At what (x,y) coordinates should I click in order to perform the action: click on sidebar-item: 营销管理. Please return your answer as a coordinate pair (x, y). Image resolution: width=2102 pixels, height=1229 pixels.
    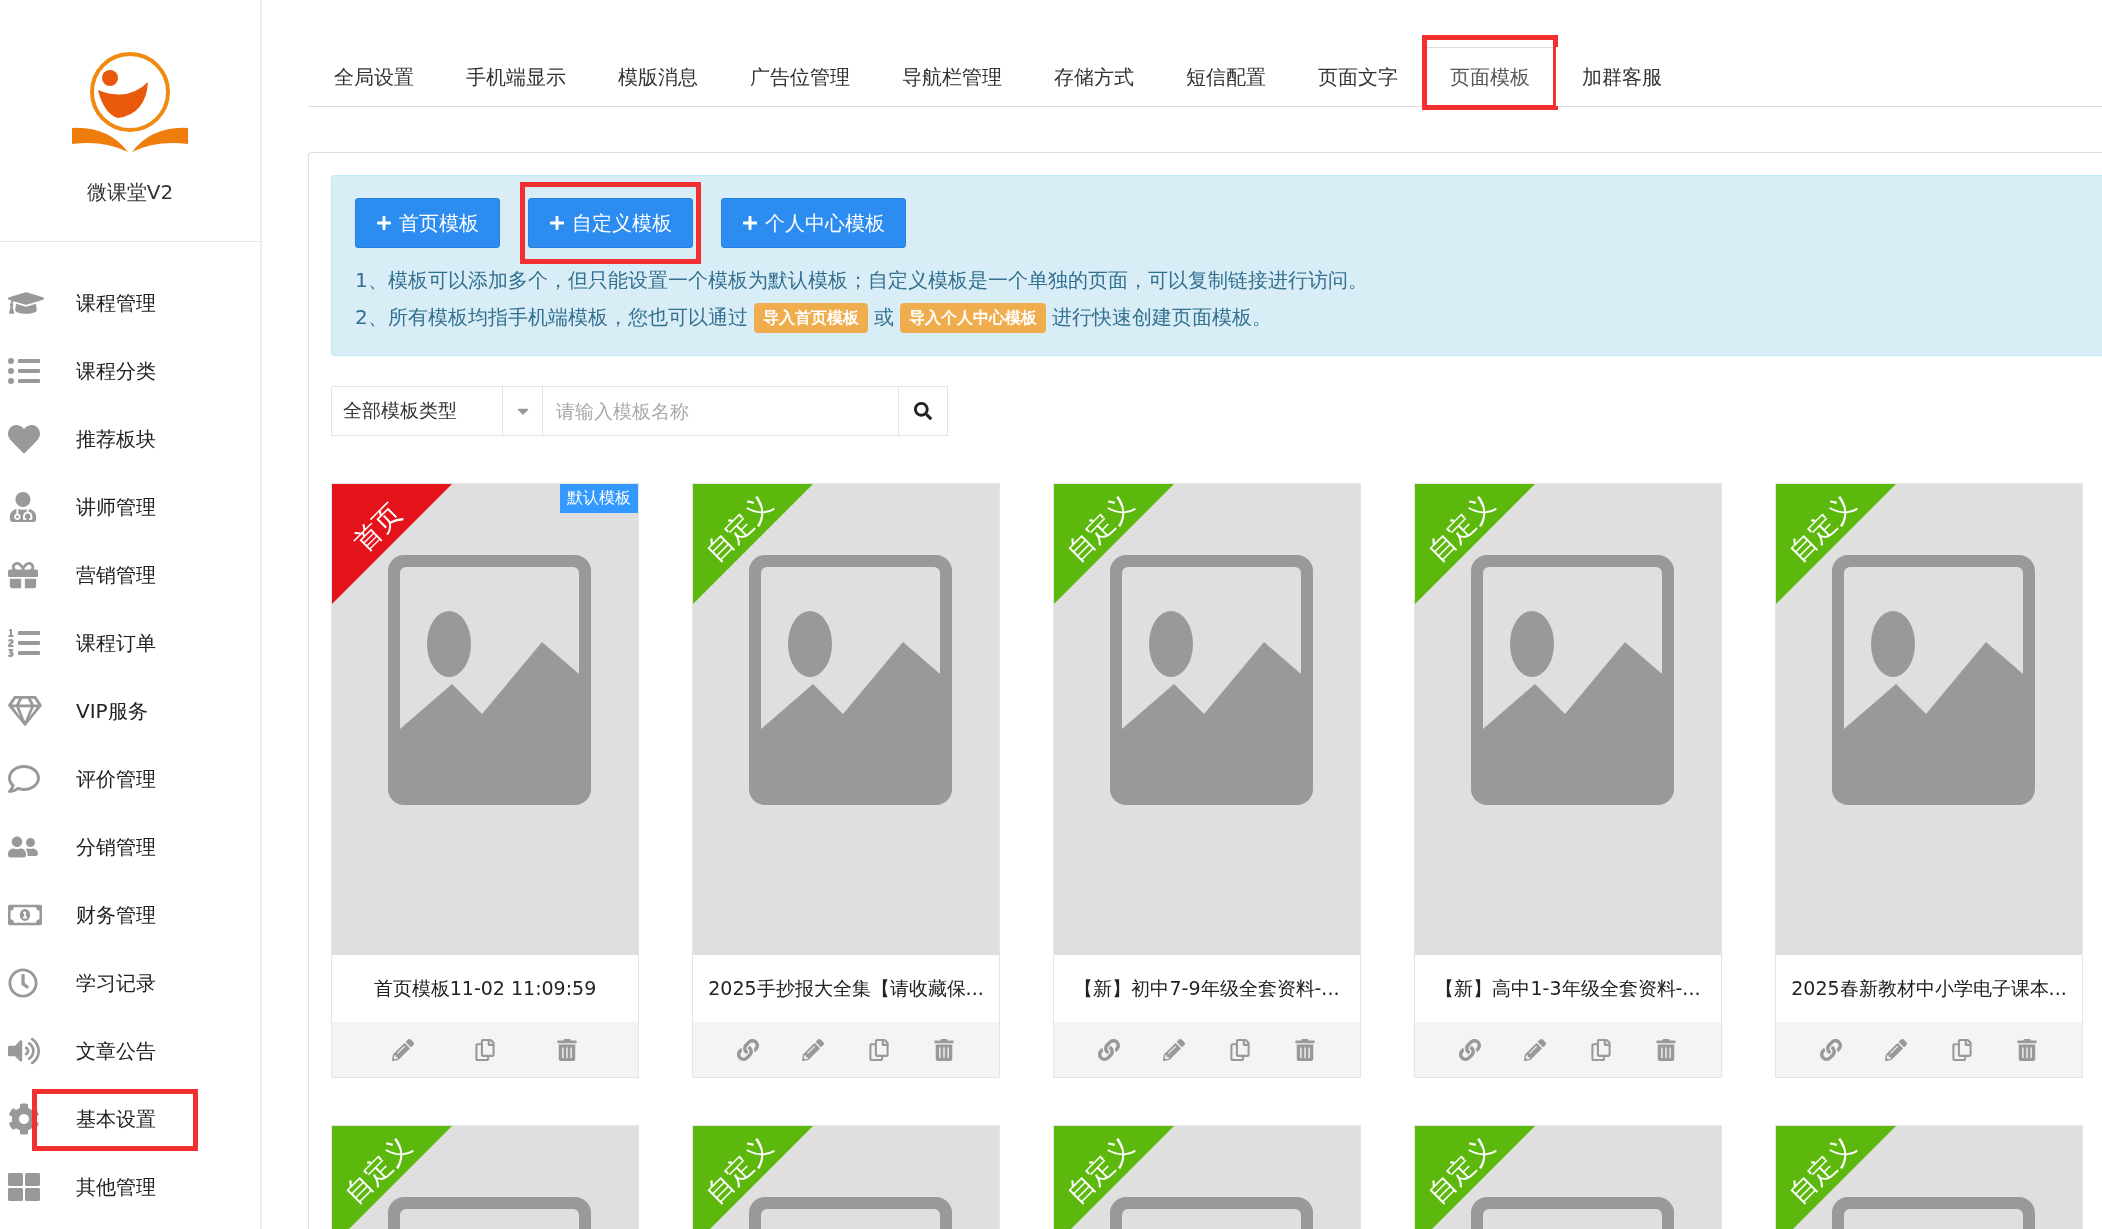
    Looking at the image, I should click on (130, 575).